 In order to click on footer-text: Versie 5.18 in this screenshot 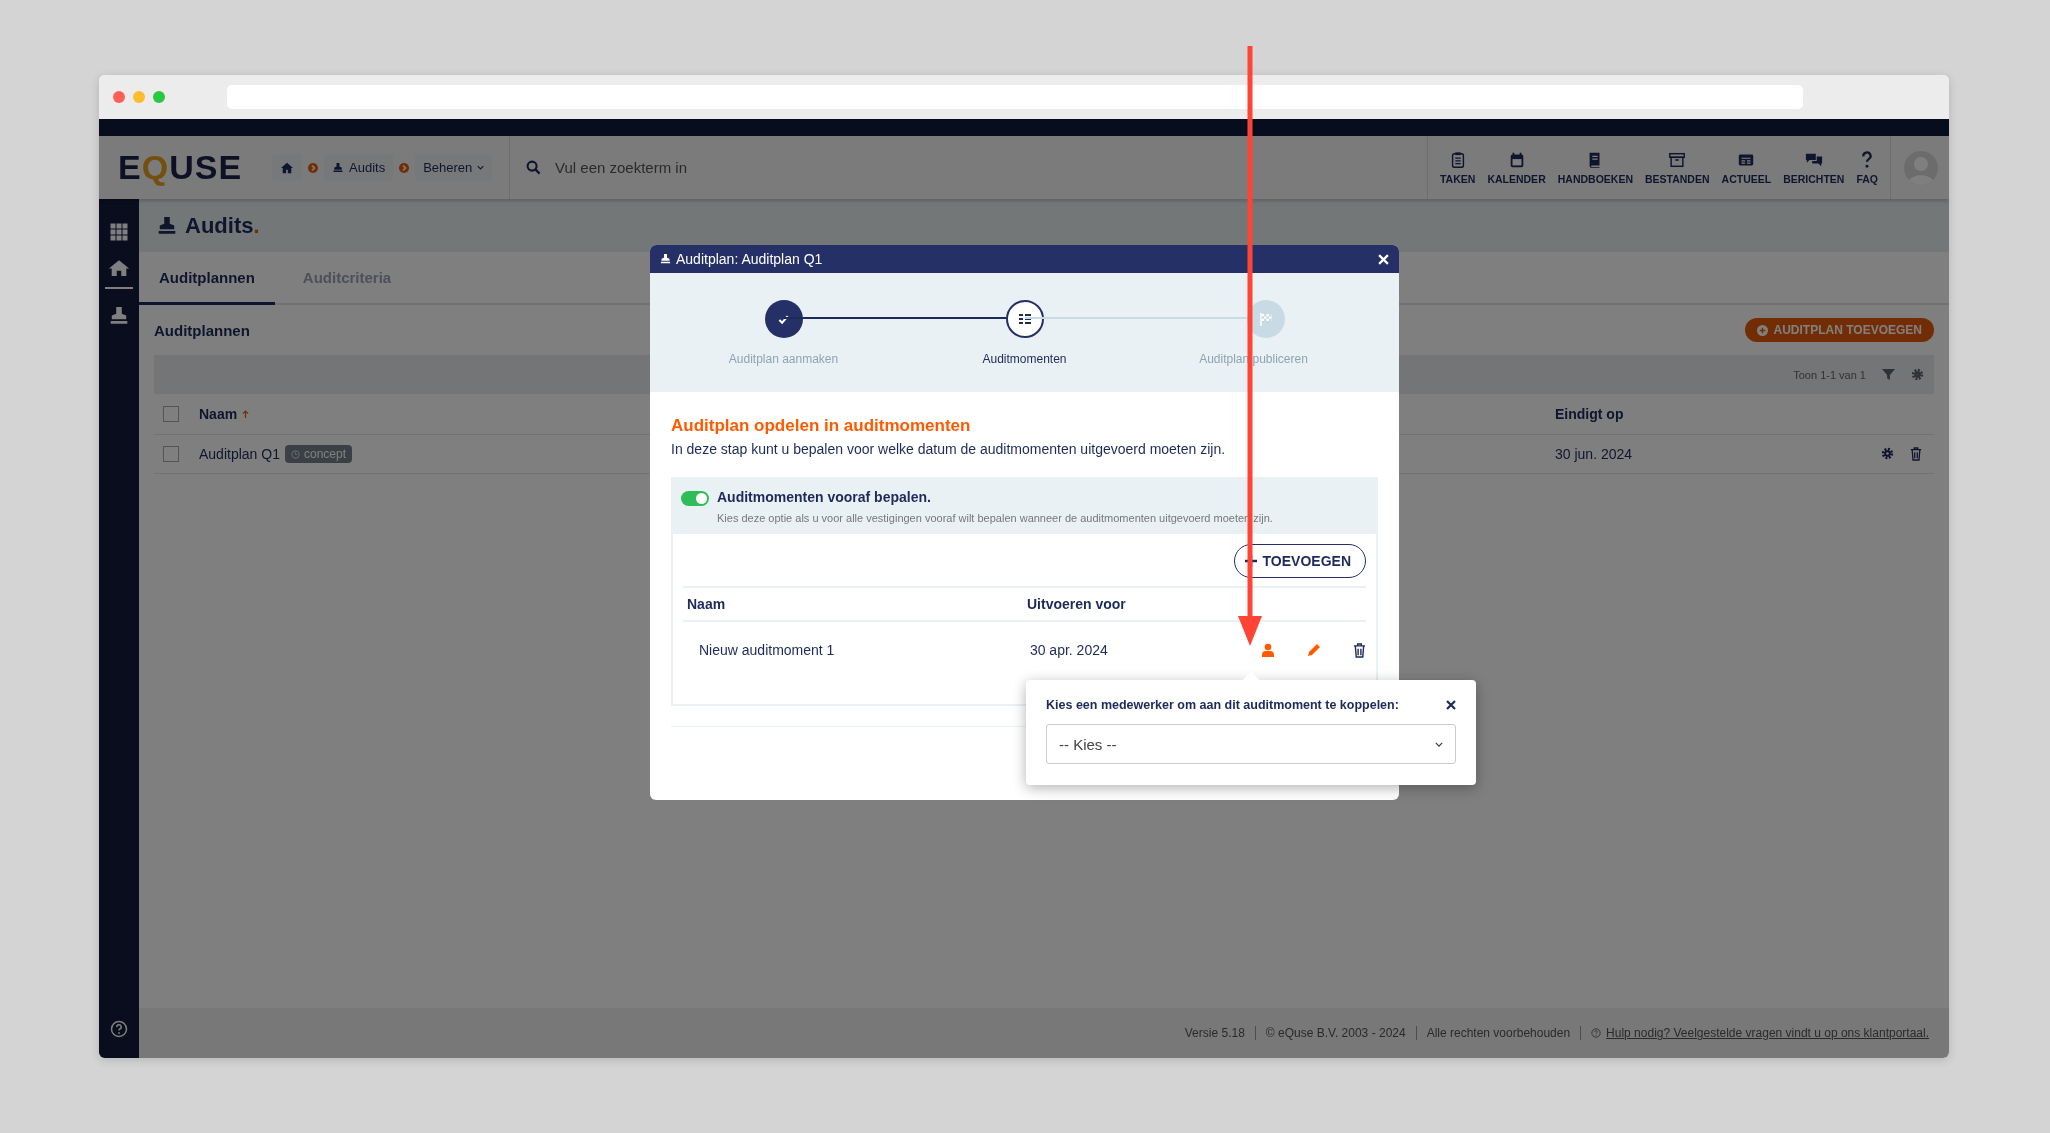, I will do `click(1214, 1033)`.